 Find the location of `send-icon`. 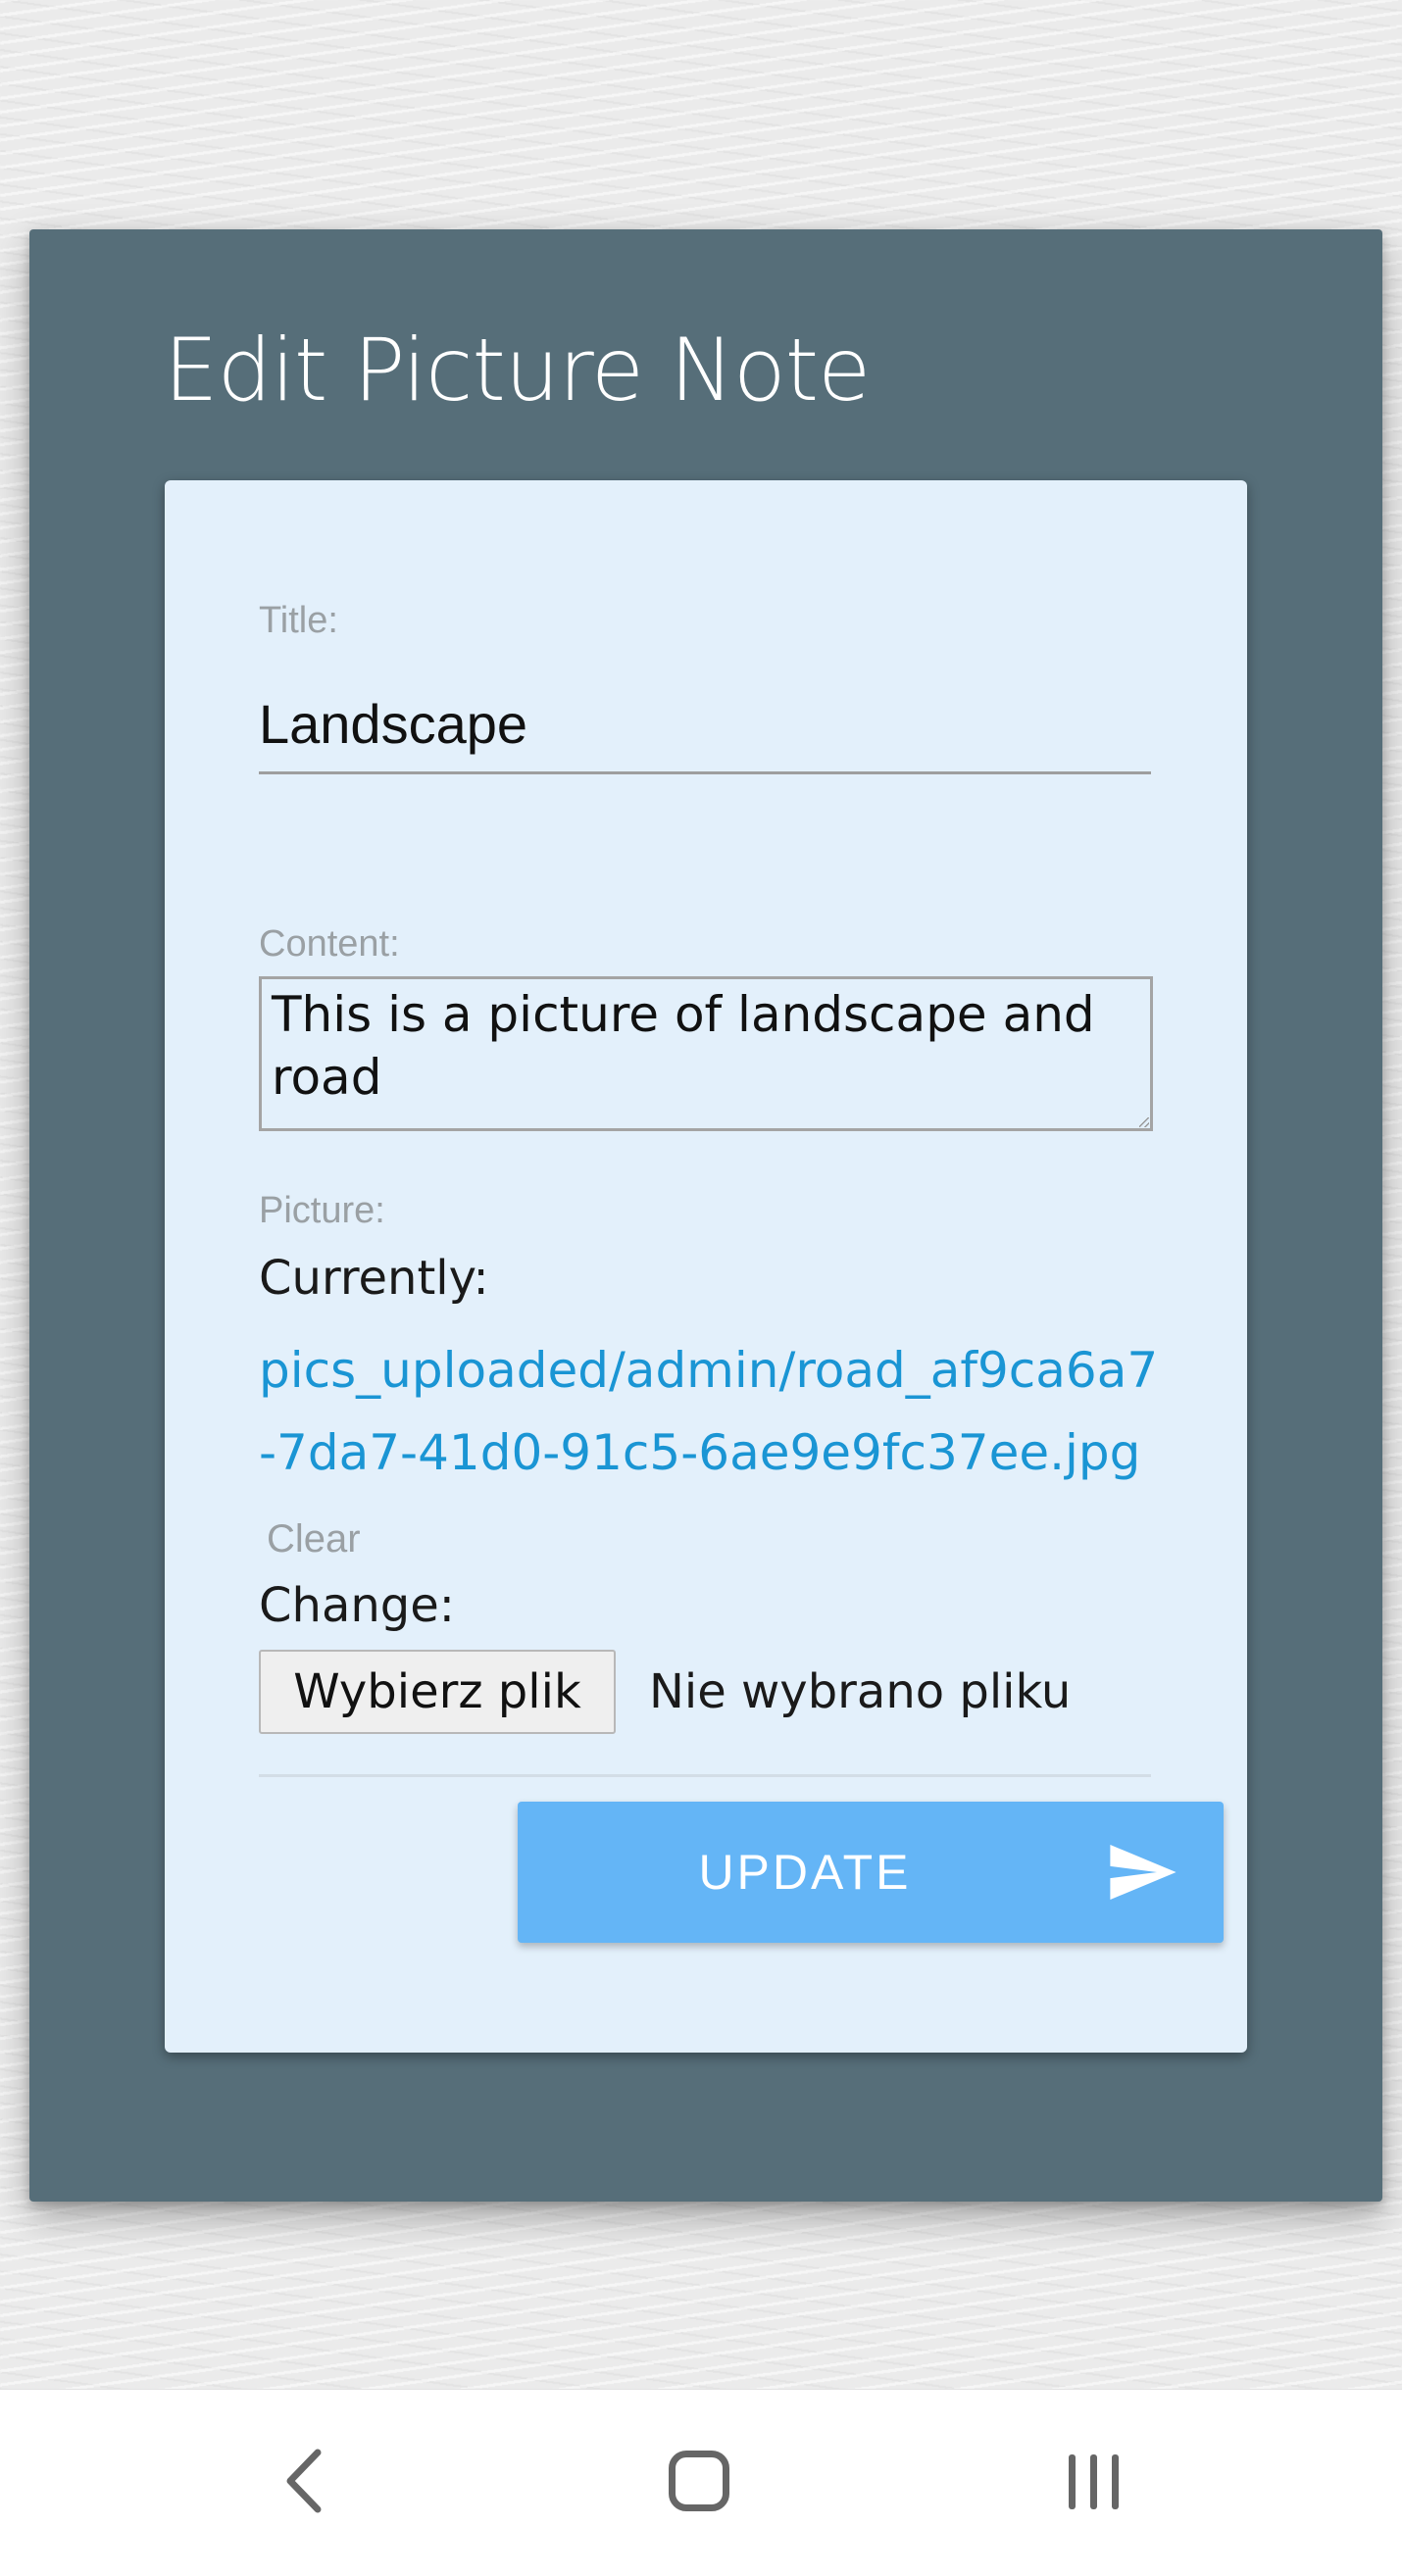

send-icon is located at coordinates (1143, 1872).